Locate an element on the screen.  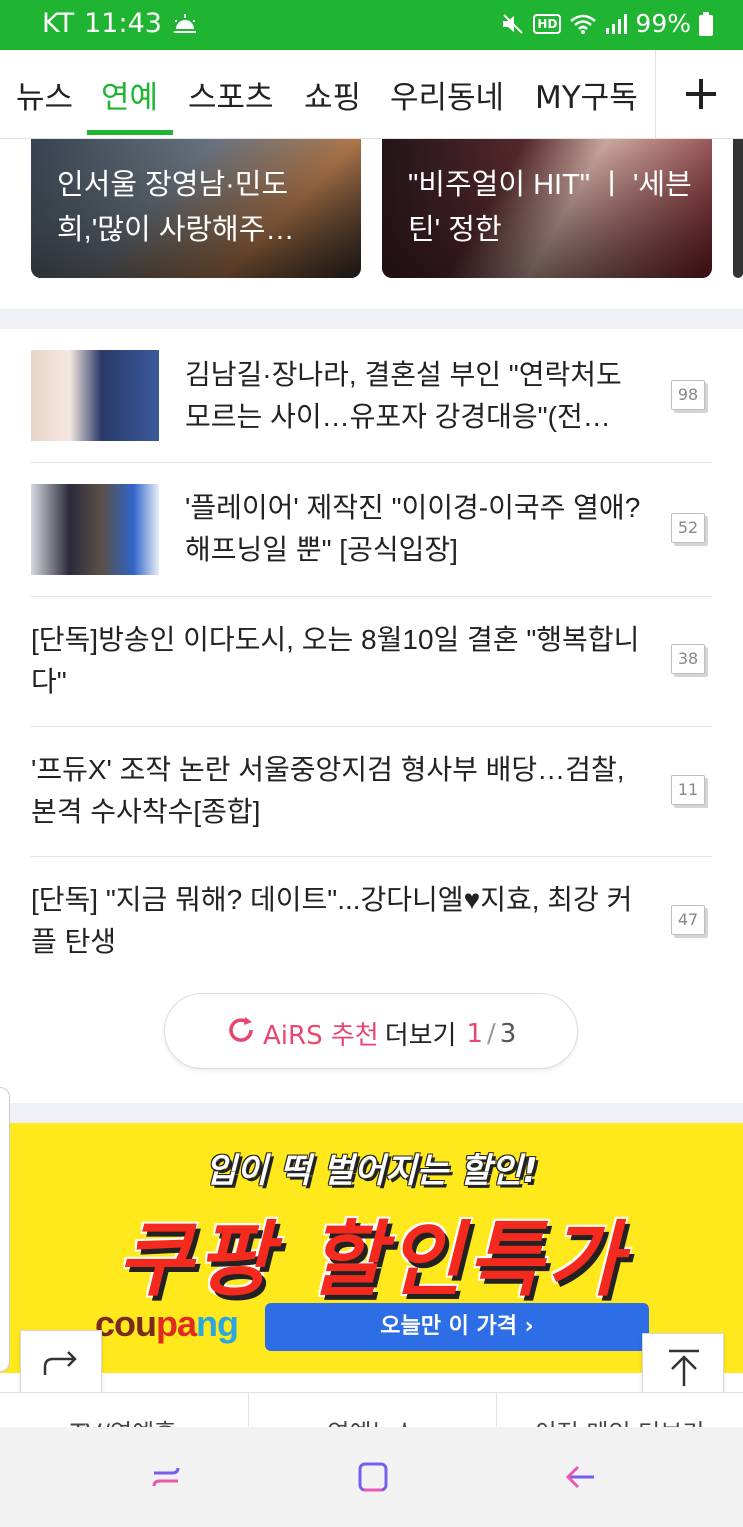
battery-percent: 99% is located at coordinates (663, 23).